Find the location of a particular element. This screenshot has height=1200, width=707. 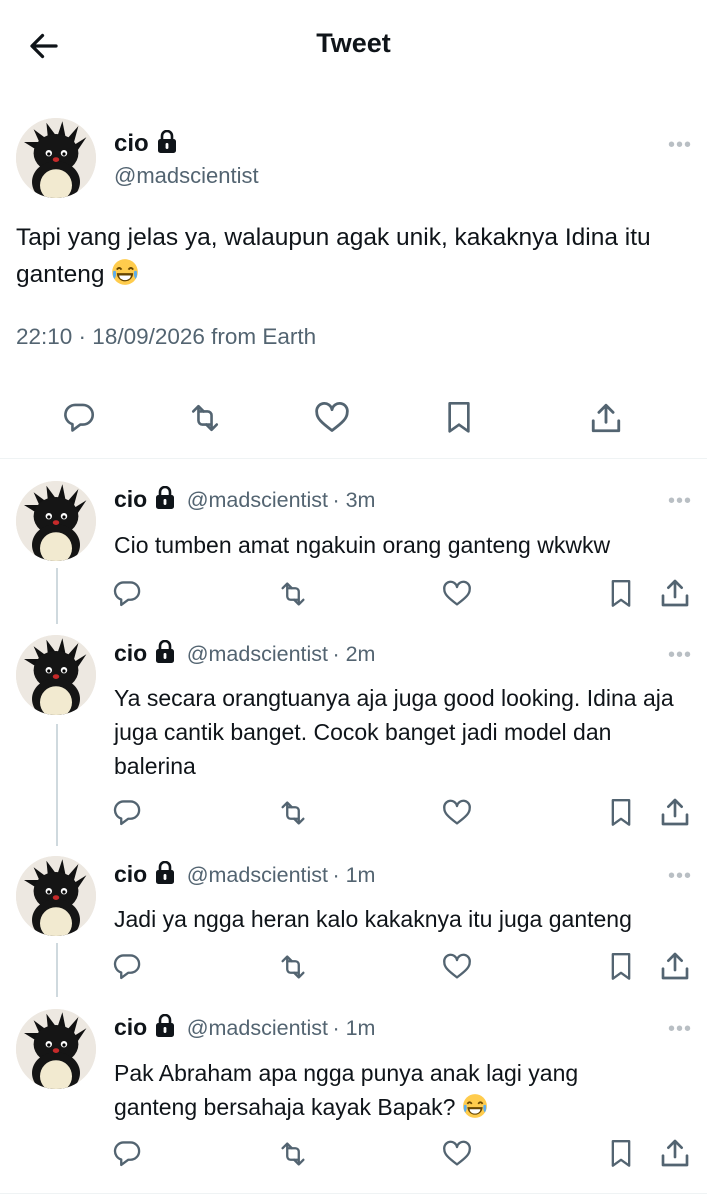

author-name-row: cio is located at coordinates (146, 144).